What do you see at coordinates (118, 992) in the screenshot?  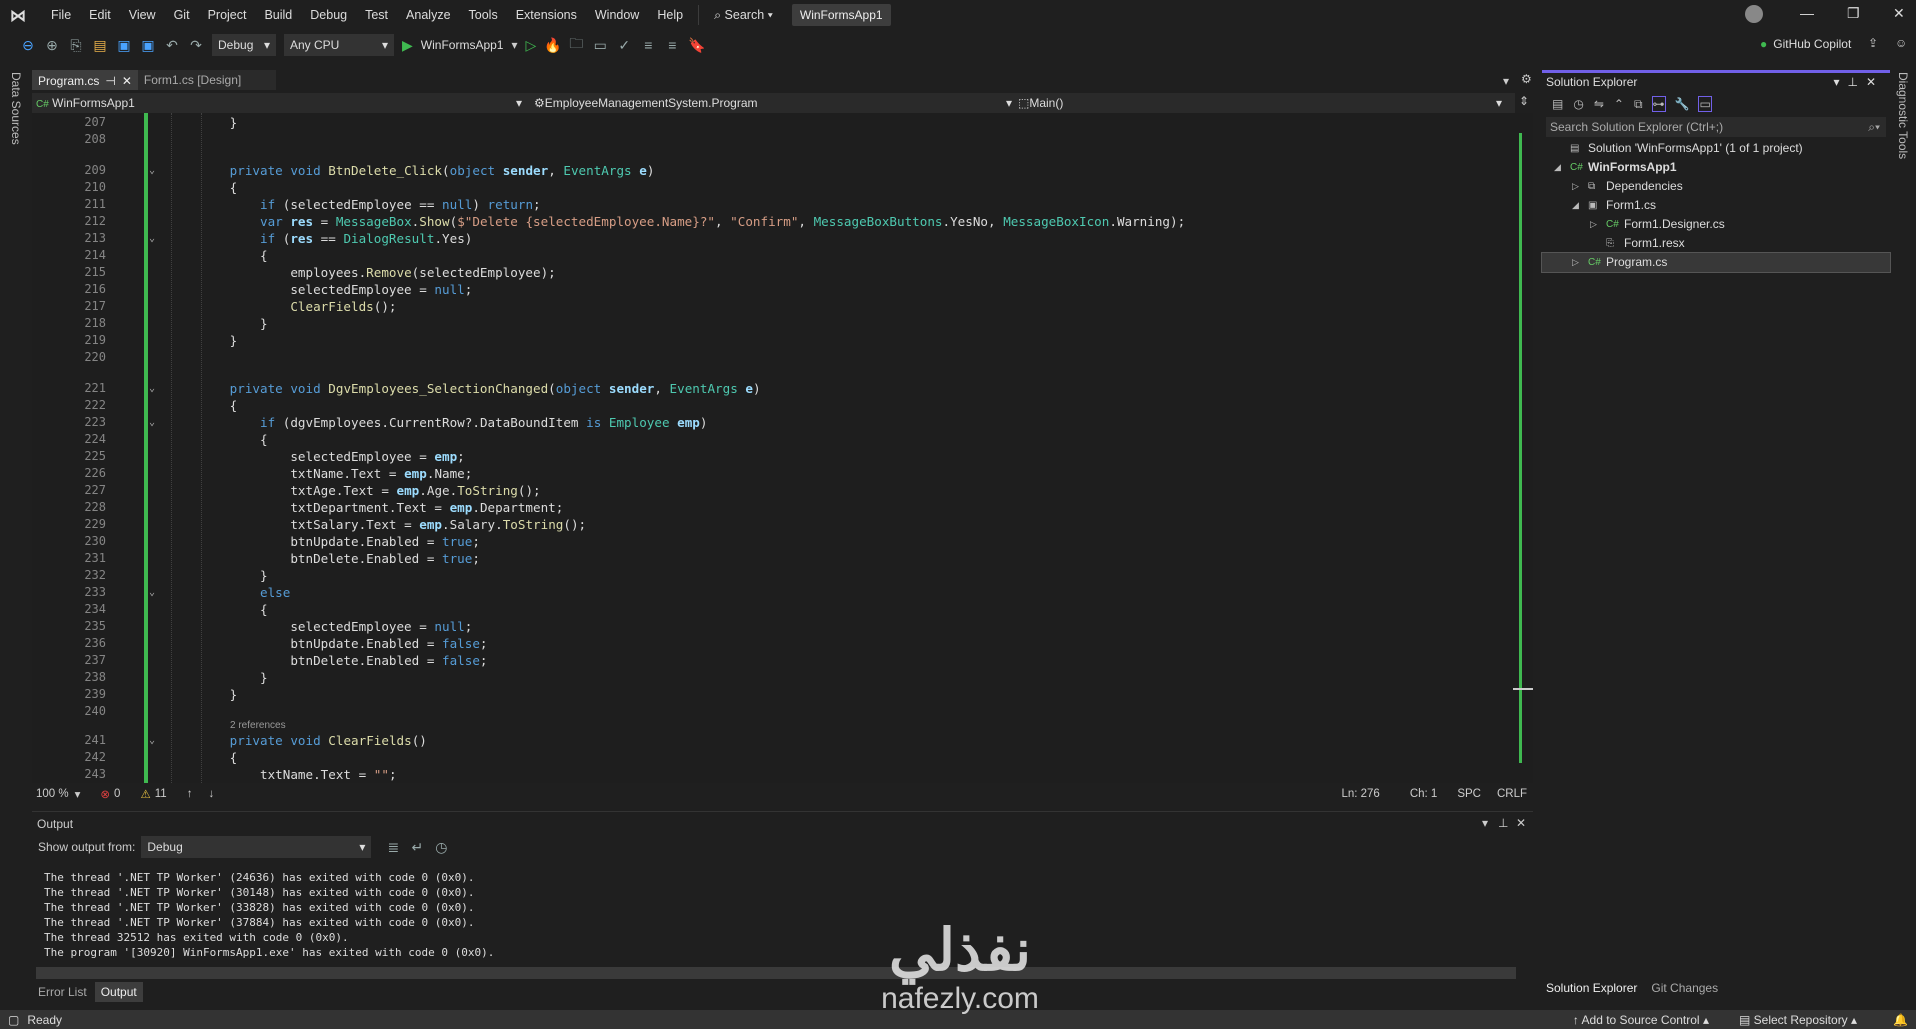 I see `output-tab: Output` at bounding box center [118, 992].